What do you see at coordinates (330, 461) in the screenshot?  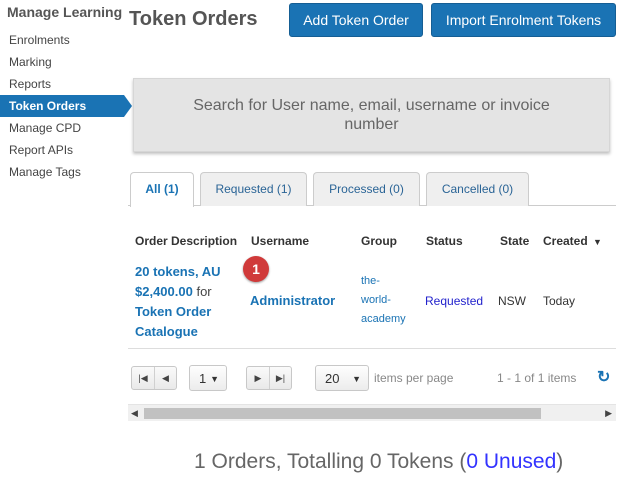 I see `summary-text: 1 Orders, Totalling 0 Tokens (` at bounding box center [330, 461].